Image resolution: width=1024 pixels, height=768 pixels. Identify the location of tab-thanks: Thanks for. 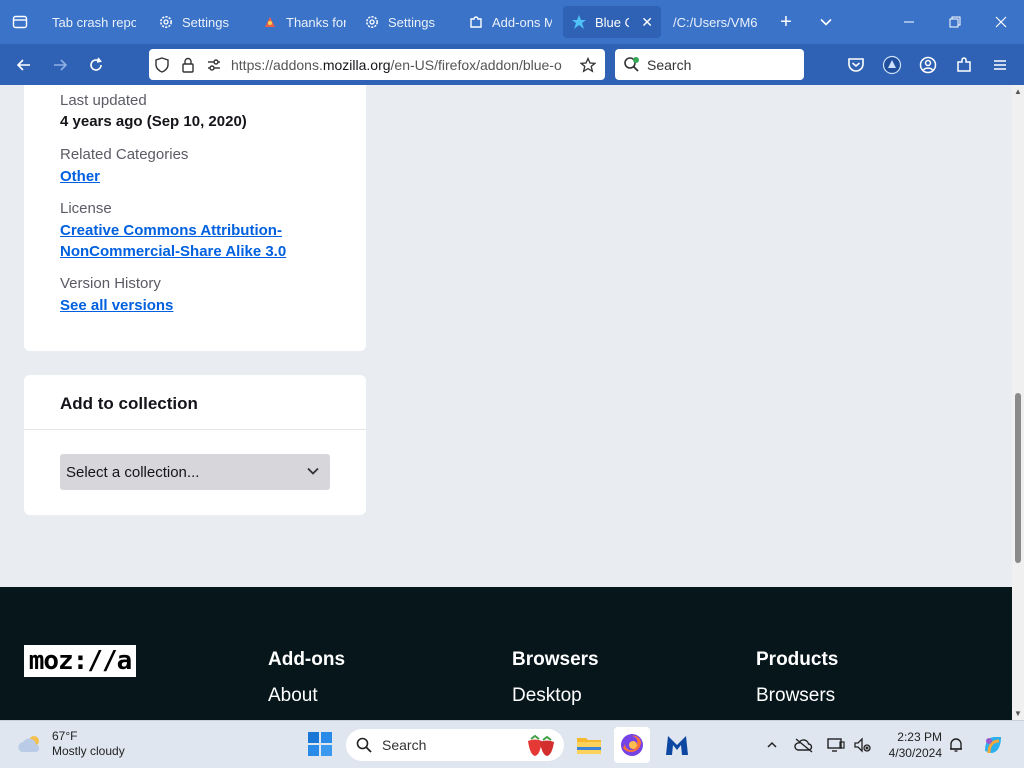
(304, 22).